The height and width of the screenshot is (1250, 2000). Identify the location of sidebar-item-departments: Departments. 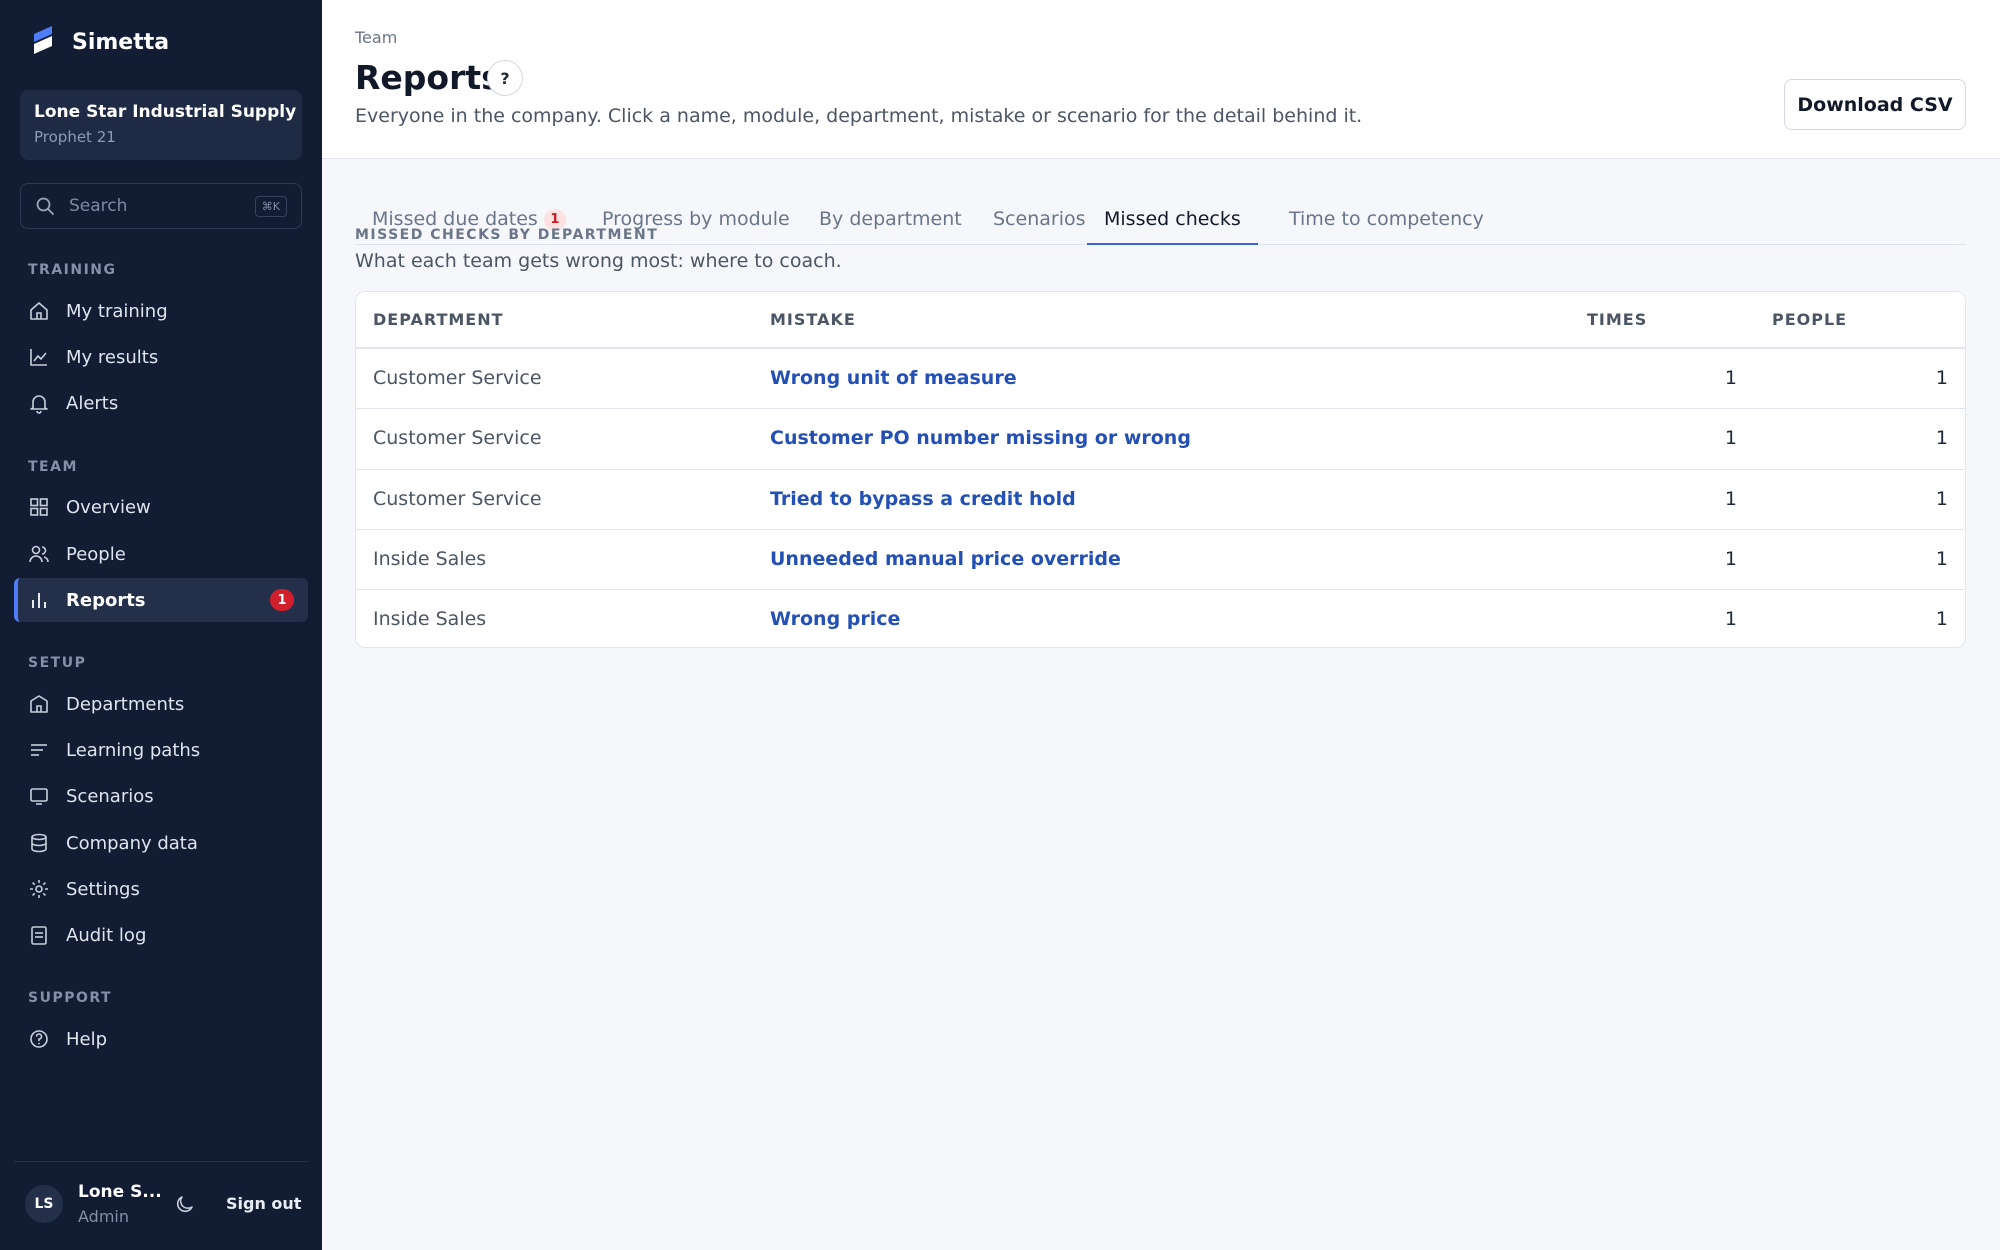
(161, 704).